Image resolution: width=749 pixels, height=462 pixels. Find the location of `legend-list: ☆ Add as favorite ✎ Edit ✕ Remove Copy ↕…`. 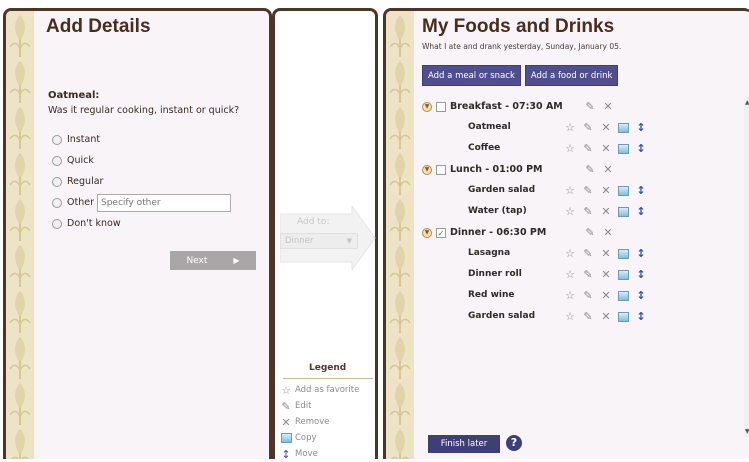

legend-list: ☆ Add as favorite ✎ Edit ✕ Remove Copy ↕… is located at coordinates (319, 422).